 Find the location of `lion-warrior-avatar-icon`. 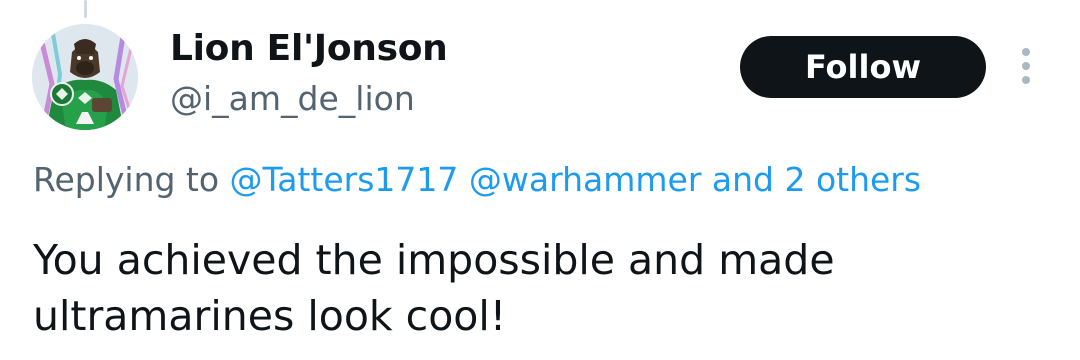

lion-warrior-avatar-icon is located at coordinates (85, 77).